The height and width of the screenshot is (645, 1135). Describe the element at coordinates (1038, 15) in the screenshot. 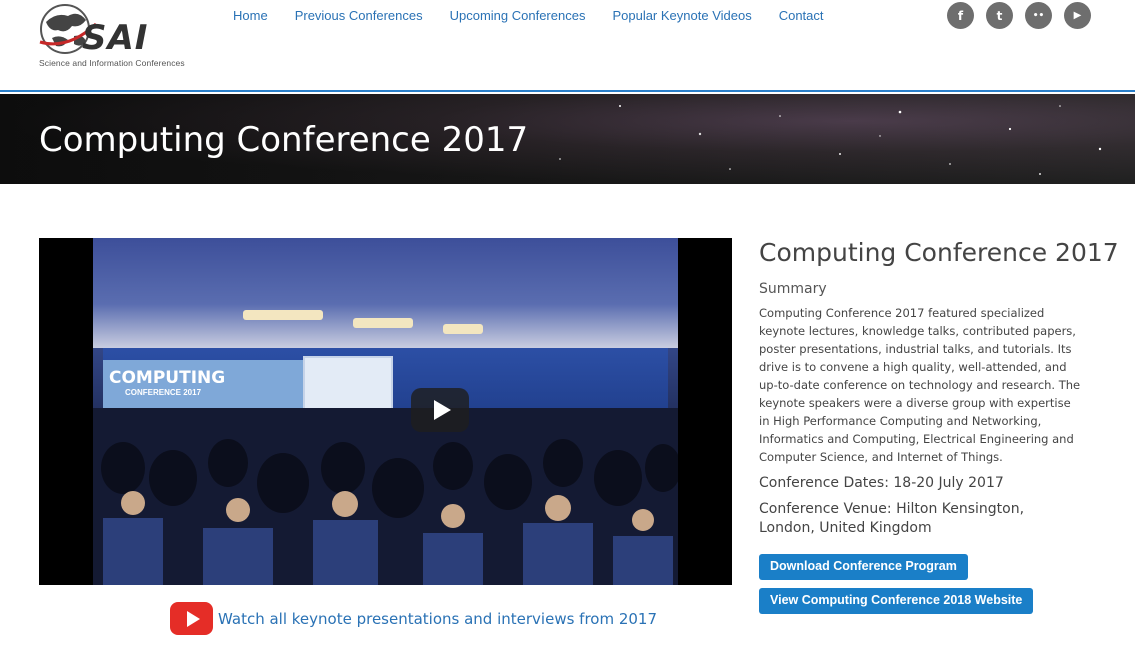

I see `flickr-icon: ••` at that location.